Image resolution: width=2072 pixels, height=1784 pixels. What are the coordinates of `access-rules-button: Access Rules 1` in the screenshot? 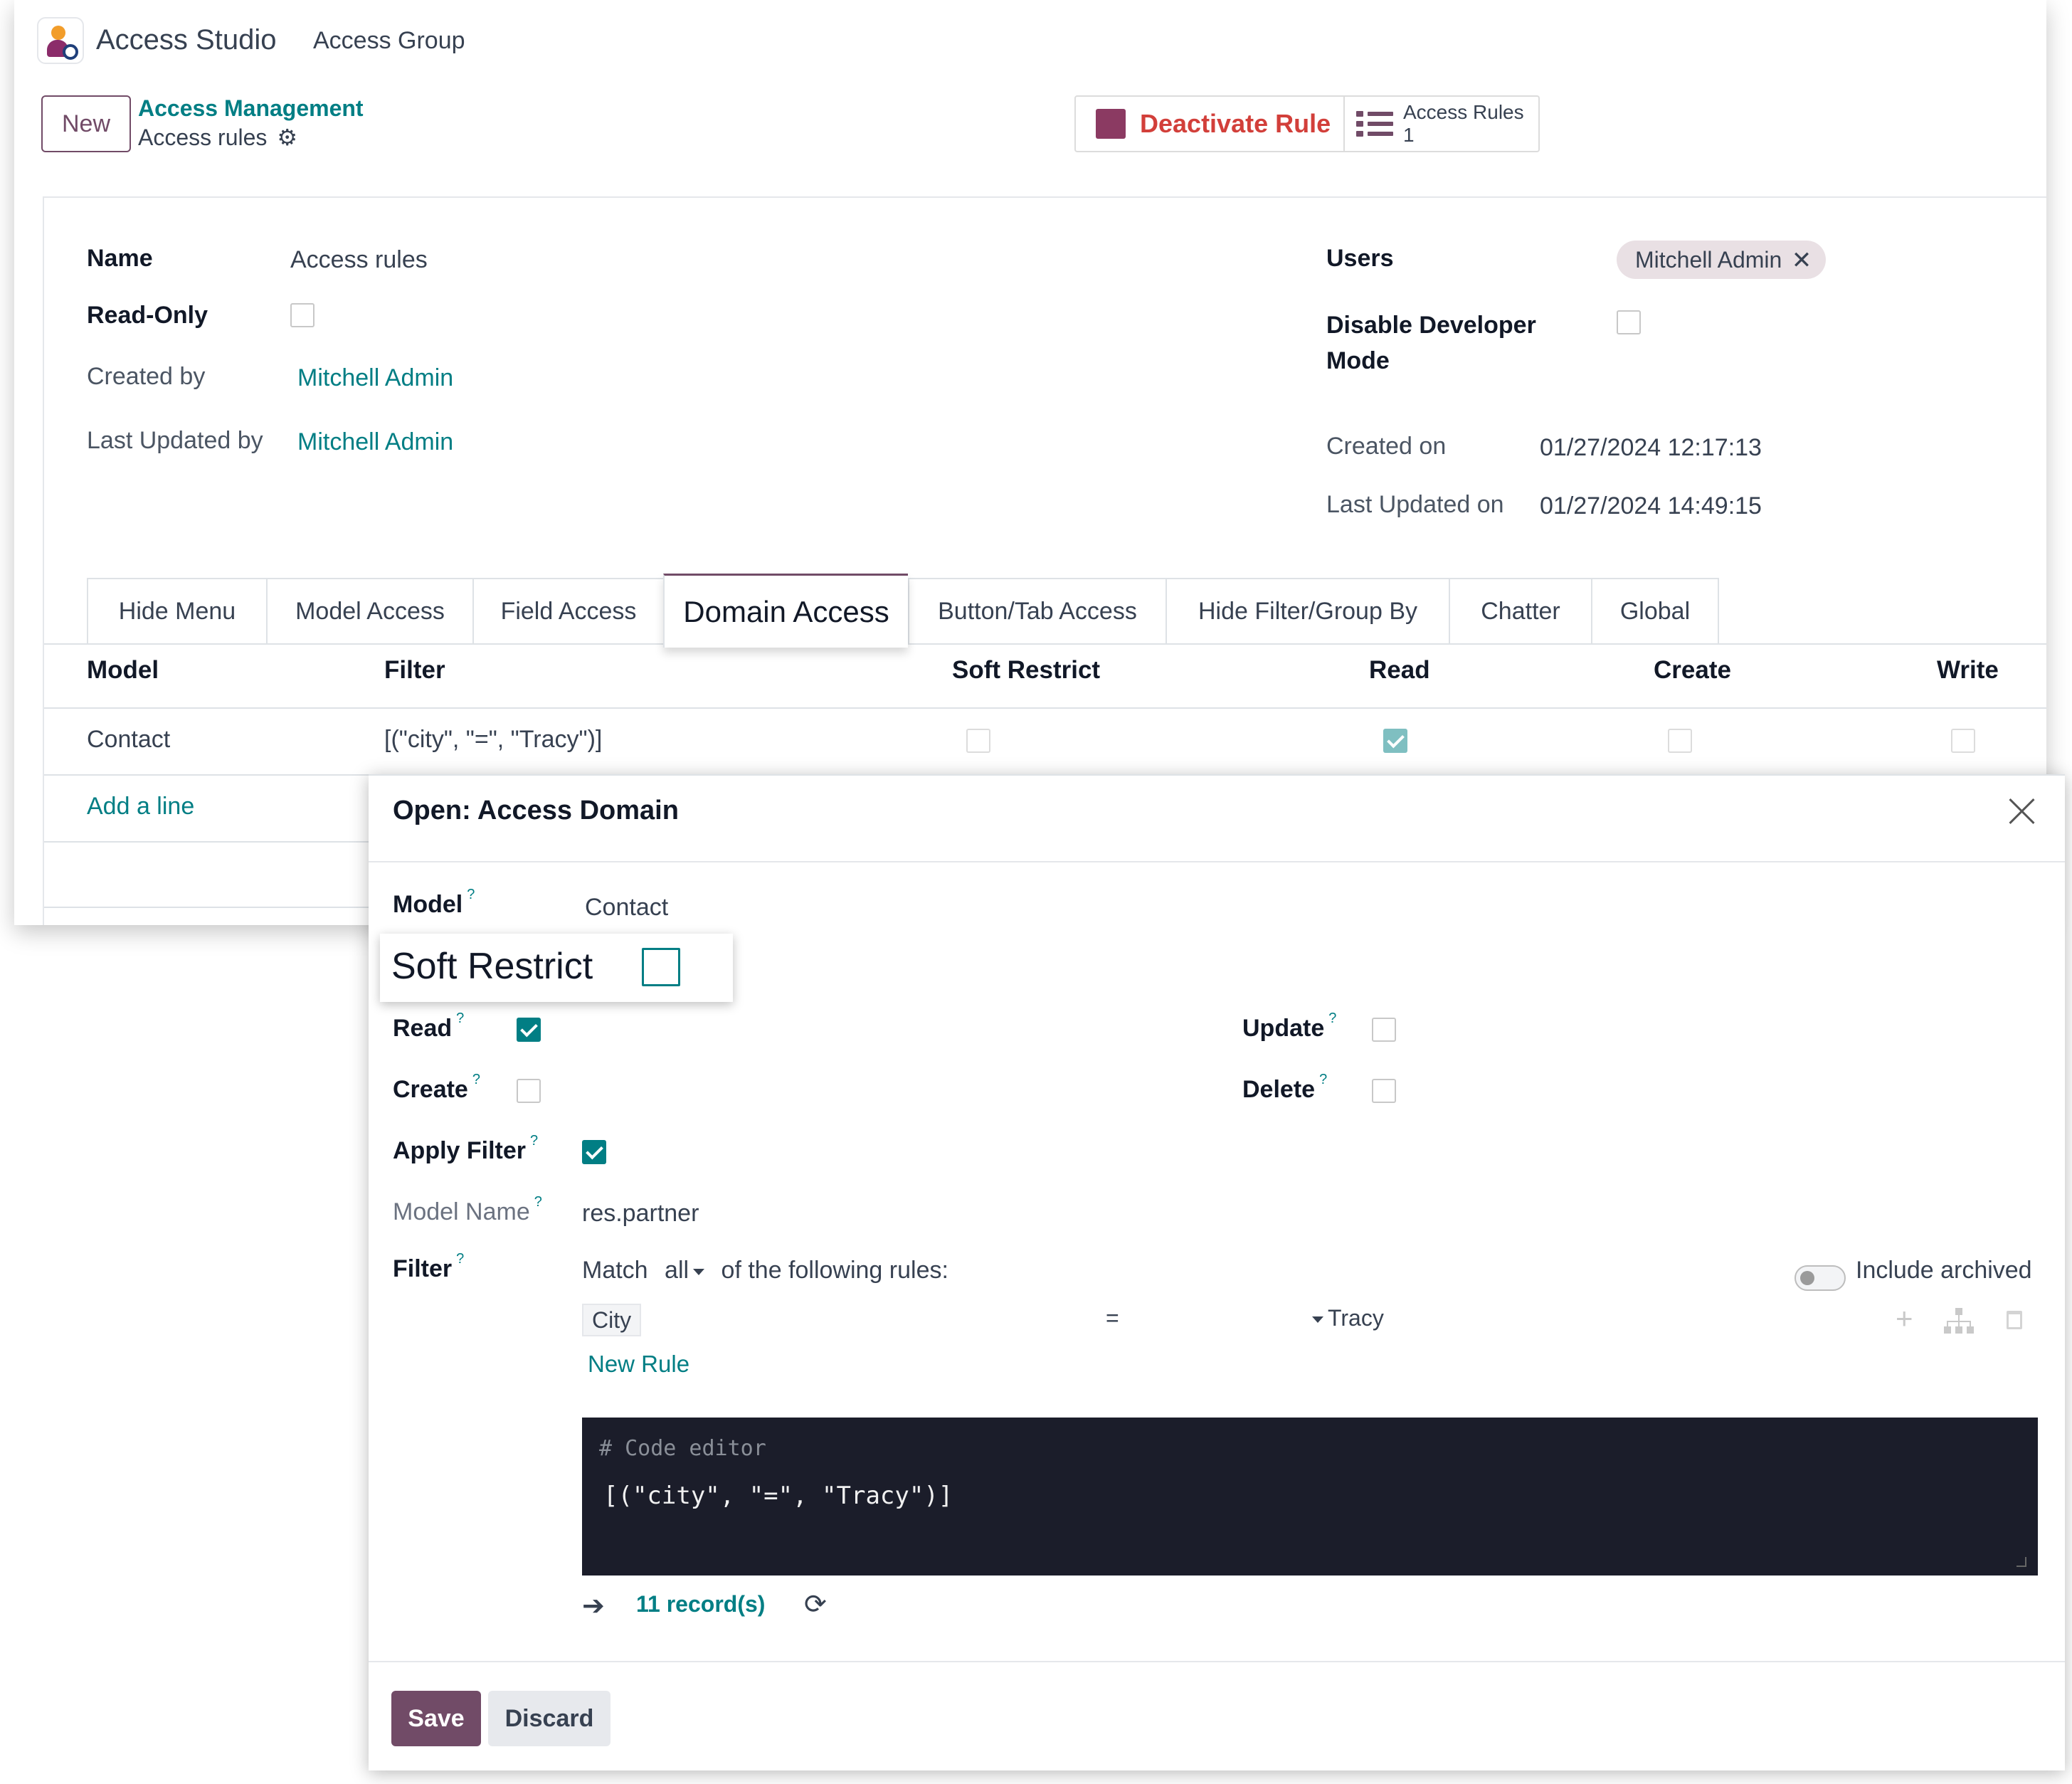 It's located at (1442, 124).